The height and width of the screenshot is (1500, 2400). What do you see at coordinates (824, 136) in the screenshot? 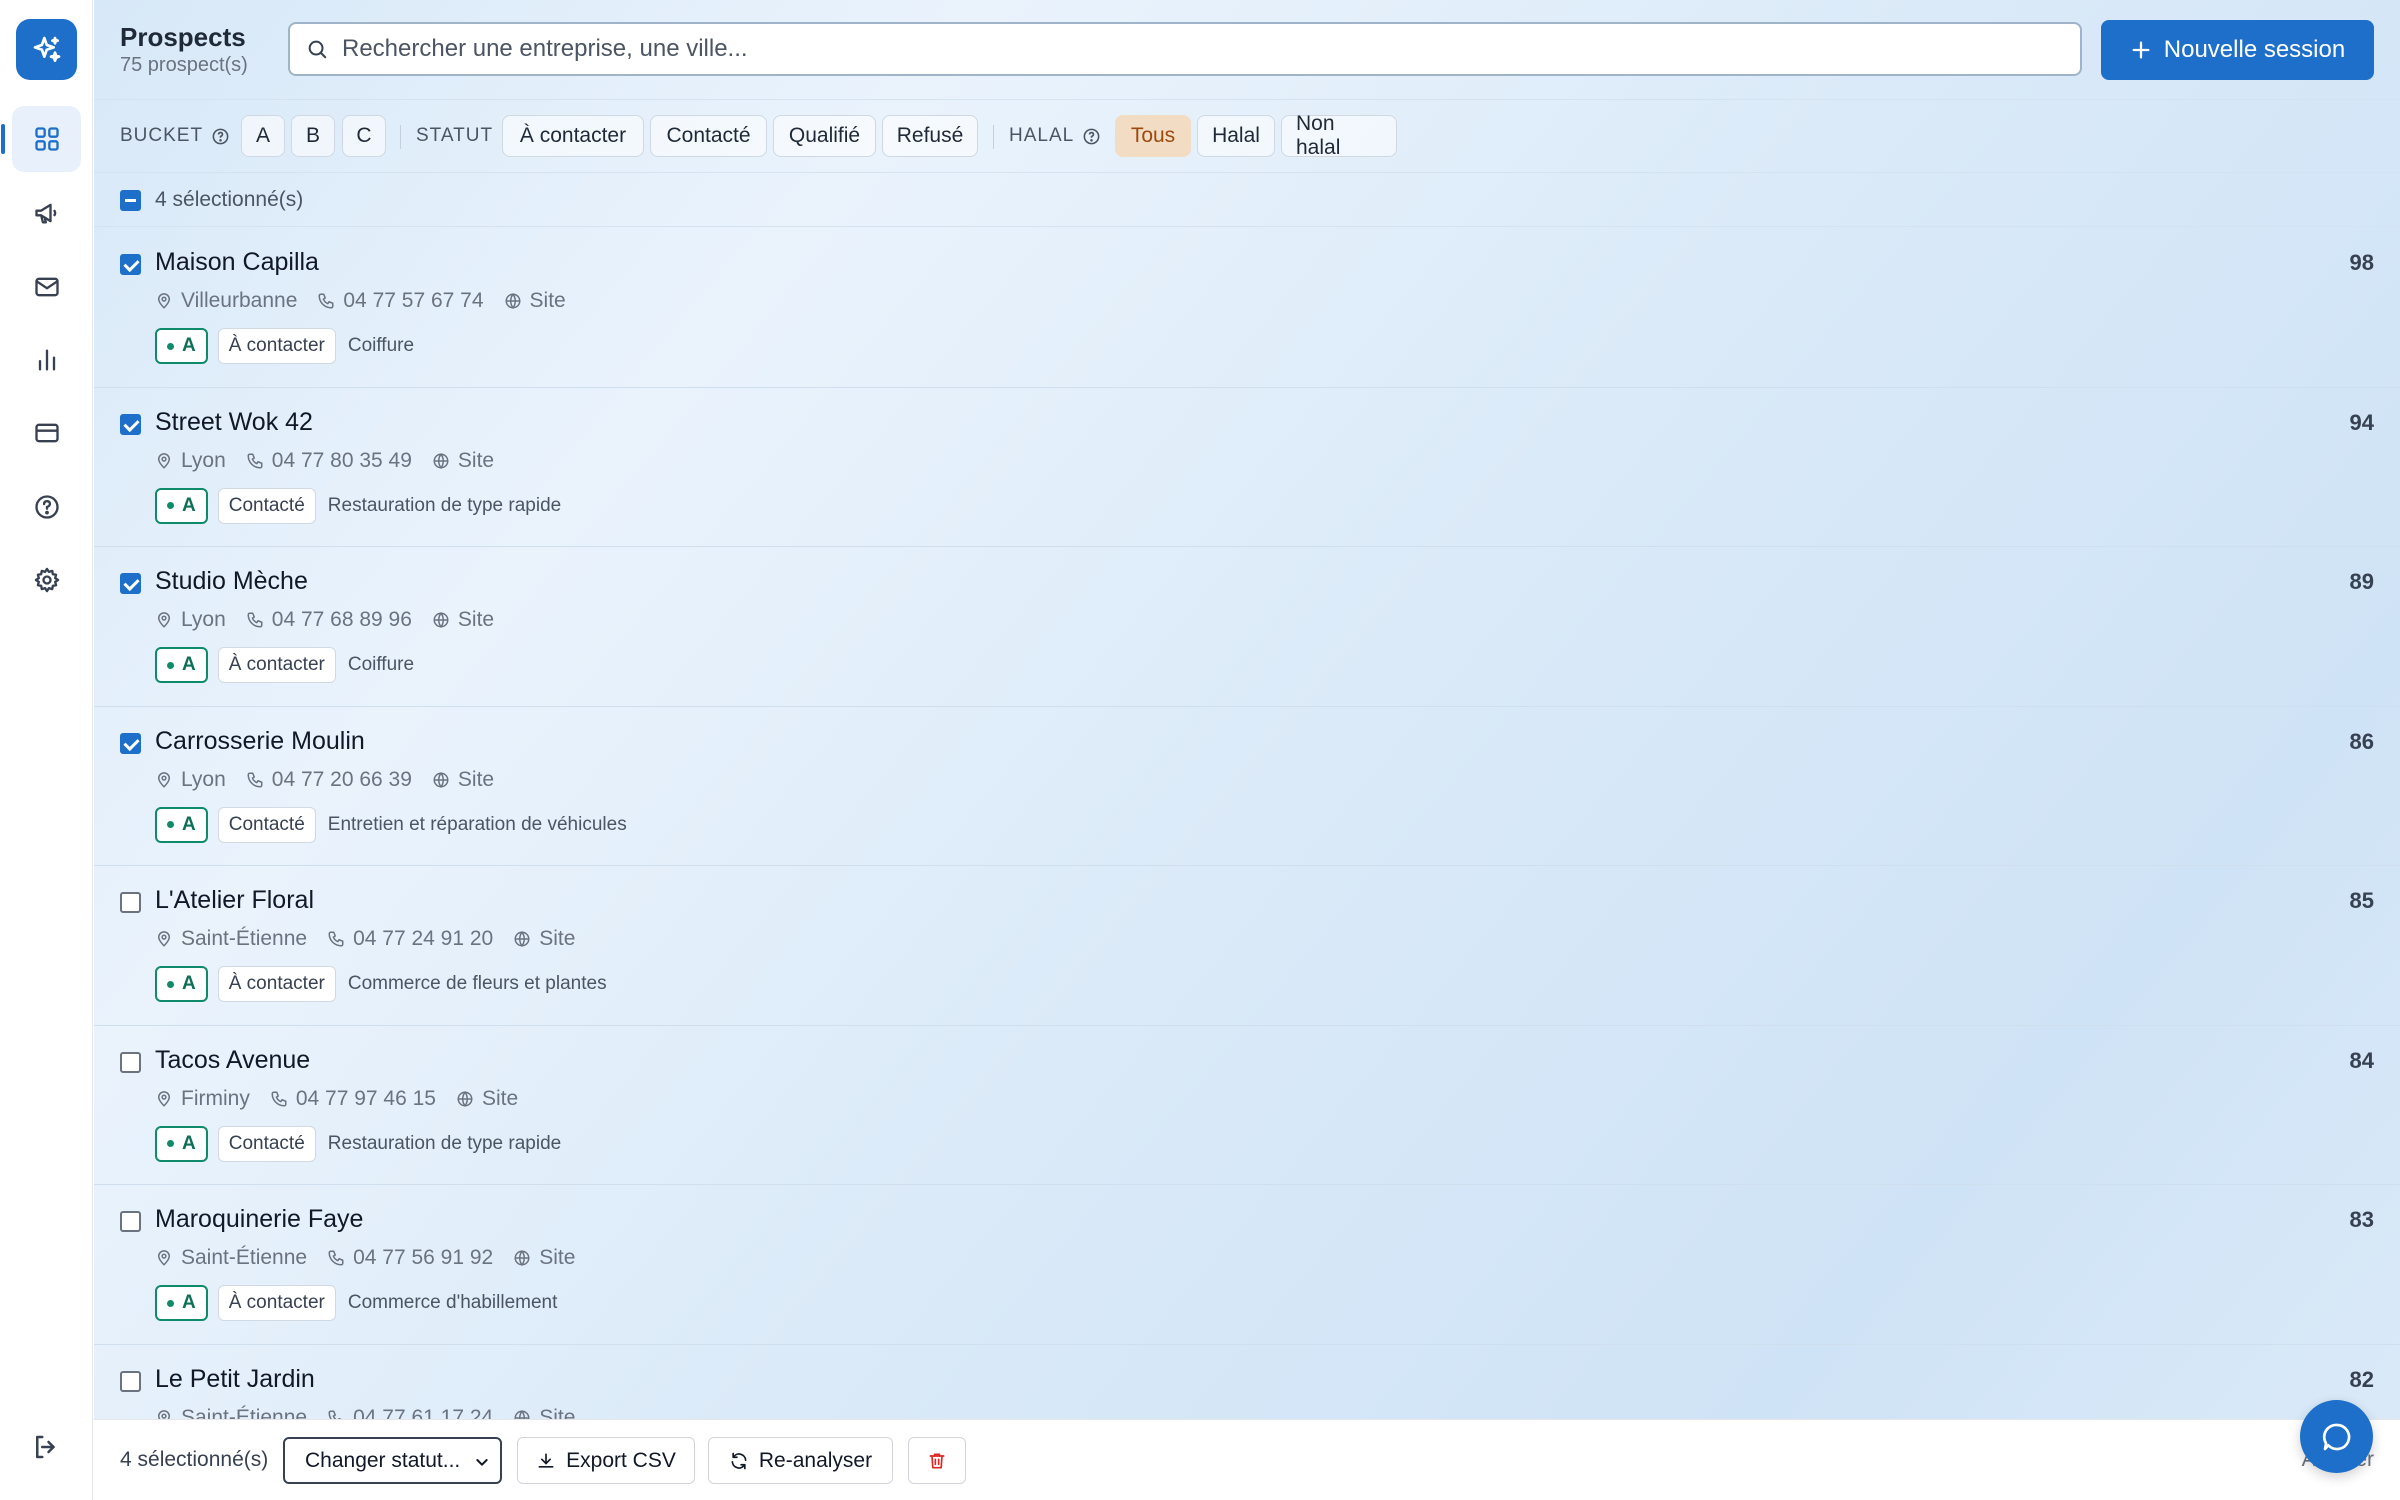
I see `filter-status-qualifie: Qualifié` at bounding box center [824, 136].